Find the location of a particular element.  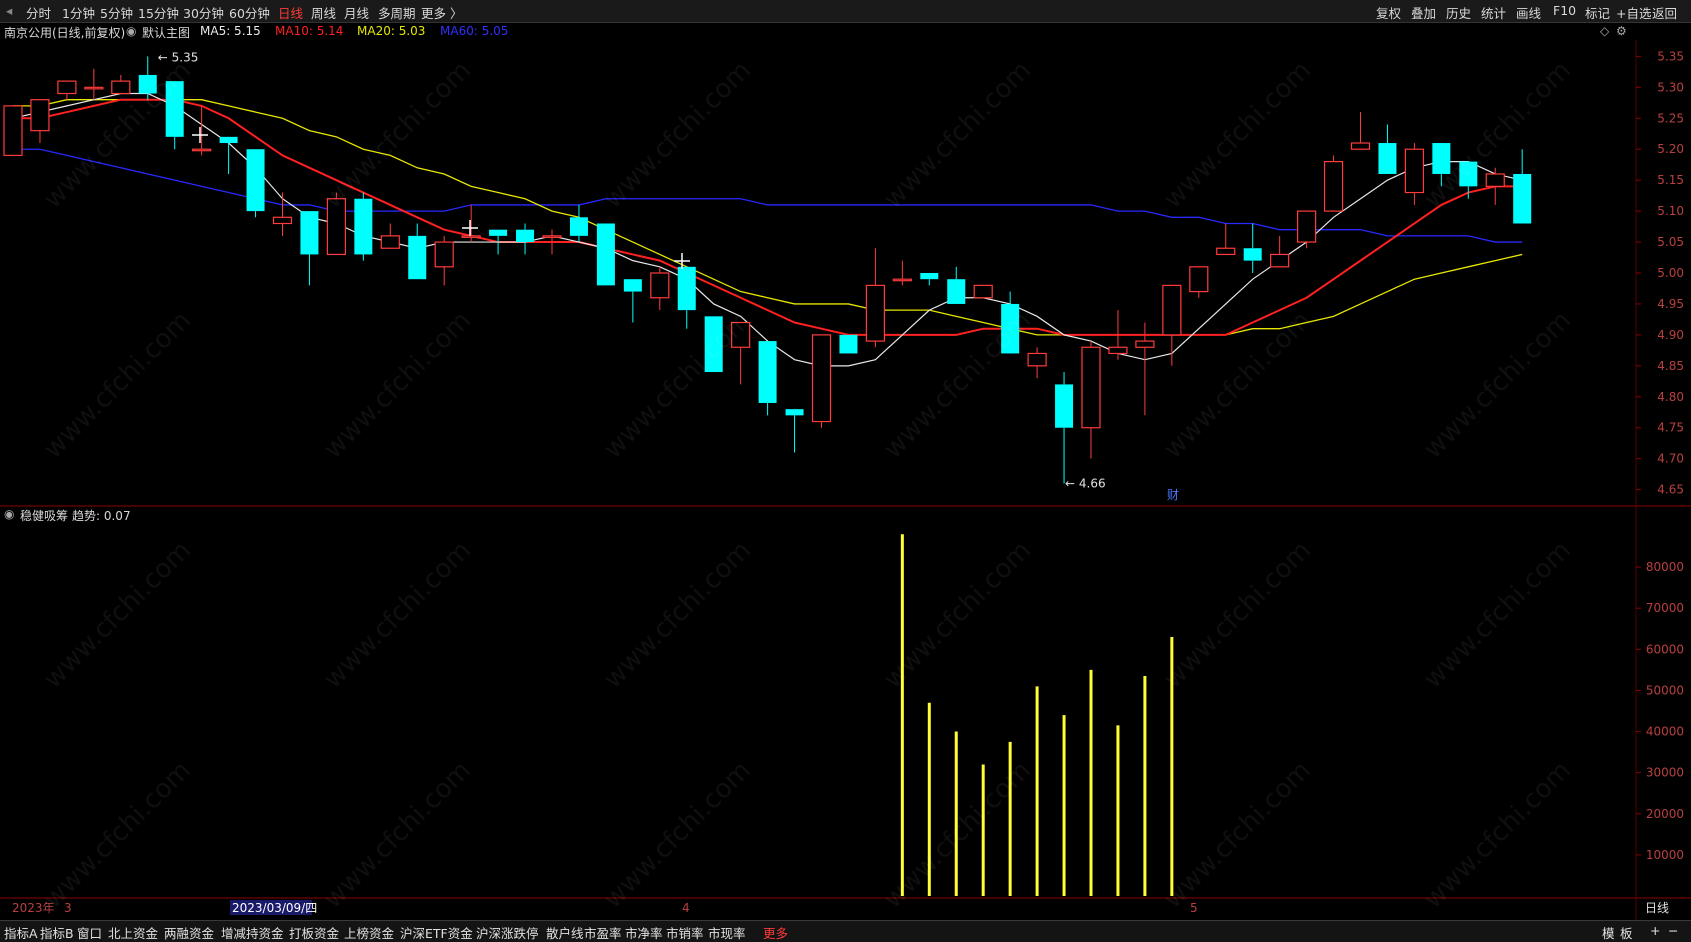

bottom-tab-14: 市现率 is located at coordinates (727, 932).